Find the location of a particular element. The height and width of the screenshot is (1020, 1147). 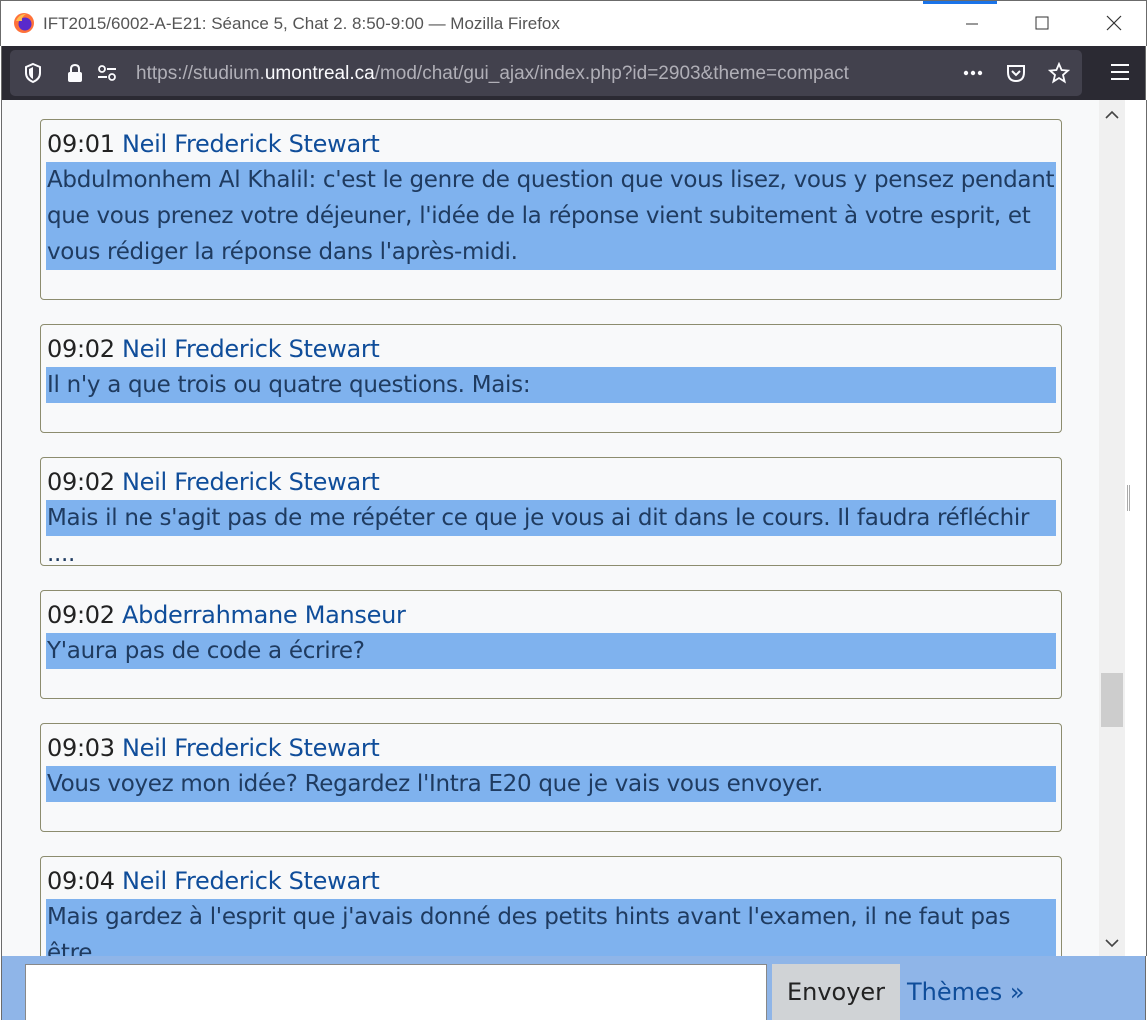

scrollbar-thumb is located at coordinates (1112, 700).